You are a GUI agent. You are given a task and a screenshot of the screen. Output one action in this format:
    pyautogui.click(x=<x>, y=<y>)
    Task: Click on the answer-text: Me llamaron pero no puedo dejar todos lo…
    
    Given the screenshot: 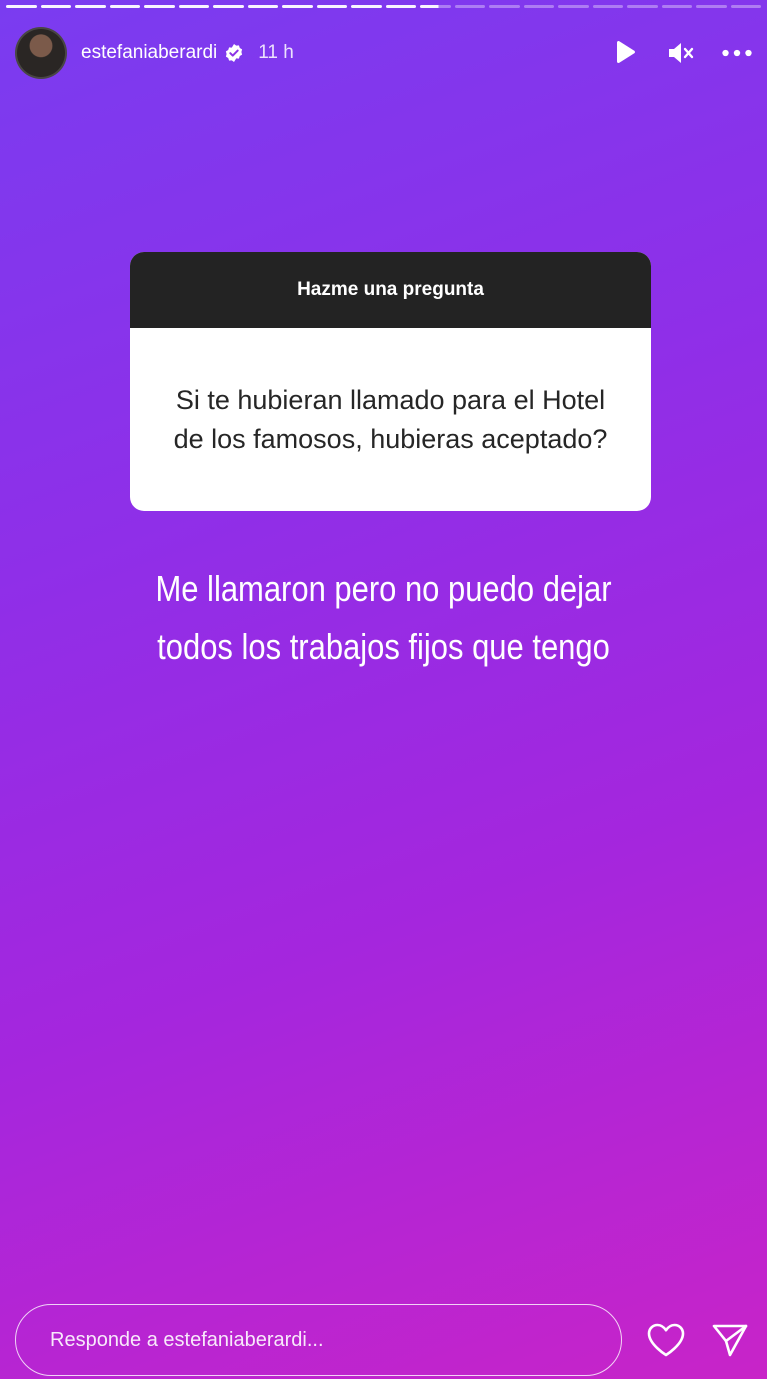 What is the action you would take?
    pyautogui.click(x=383, y=618)
    